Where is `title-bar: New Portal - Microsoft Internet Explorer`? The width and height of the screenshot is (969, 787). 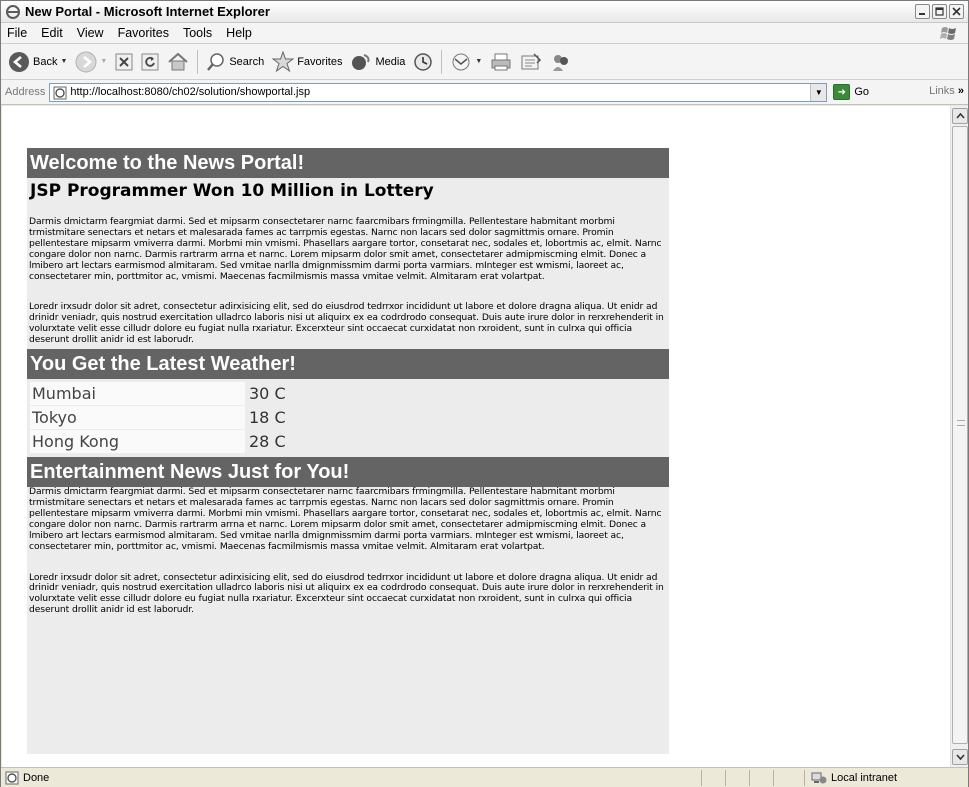
title-bar: New Portal - Microsoft Internet Explorer is located at coordinates (484, 12).